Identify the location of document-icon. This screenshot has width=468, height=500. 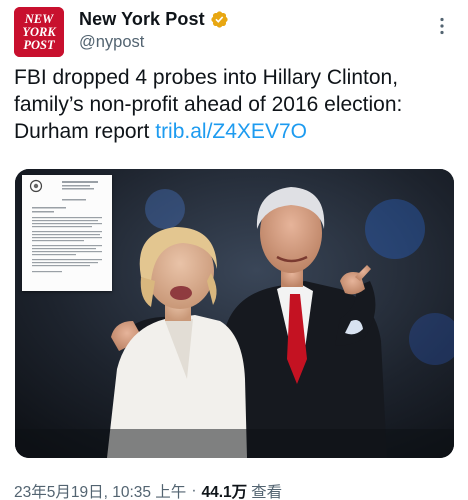
(67, 233).